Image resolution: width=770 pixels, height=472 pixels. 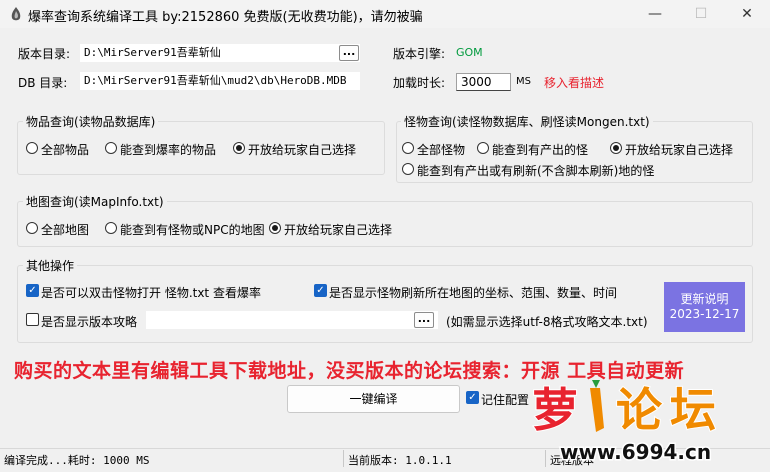 I want to click on item-radio-all, so click(x=32, y=148).